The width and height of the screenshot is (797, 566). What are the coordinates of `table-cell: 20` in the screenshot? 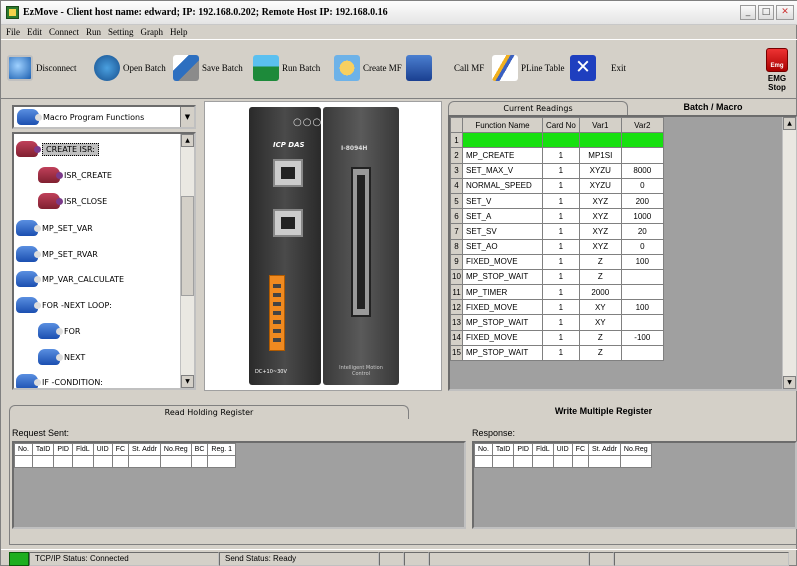 It's located at (642, 231).